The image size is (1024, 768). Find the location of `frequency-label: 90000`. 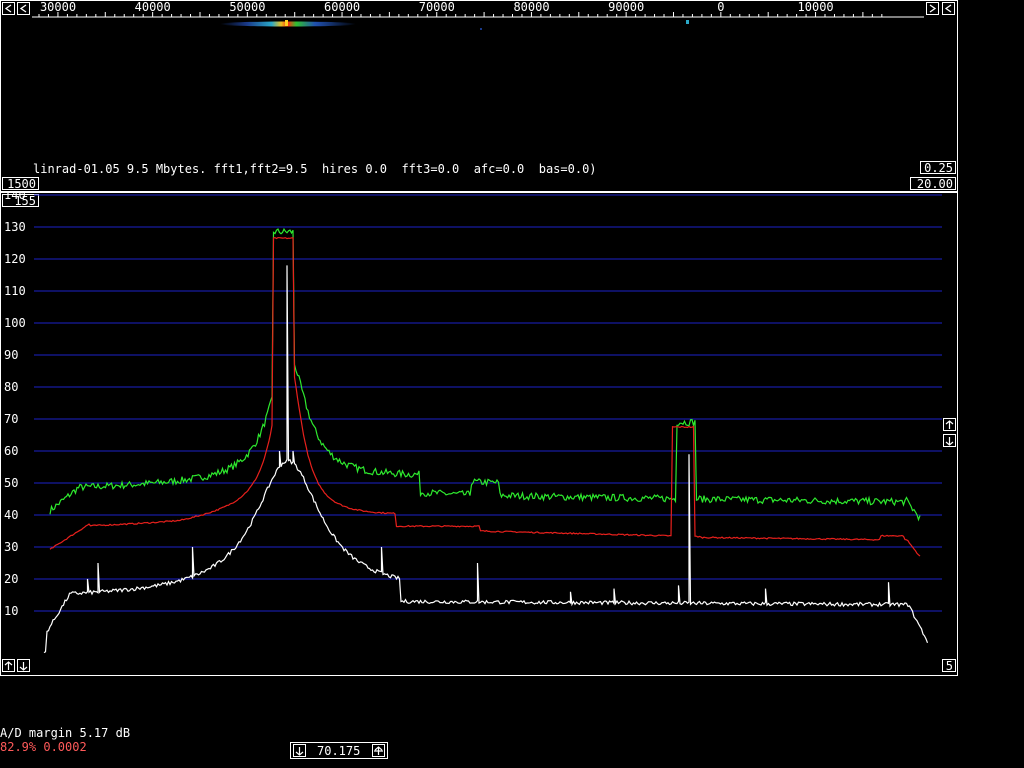

frequency-label: 90000 is located at coordinates (626, 7).